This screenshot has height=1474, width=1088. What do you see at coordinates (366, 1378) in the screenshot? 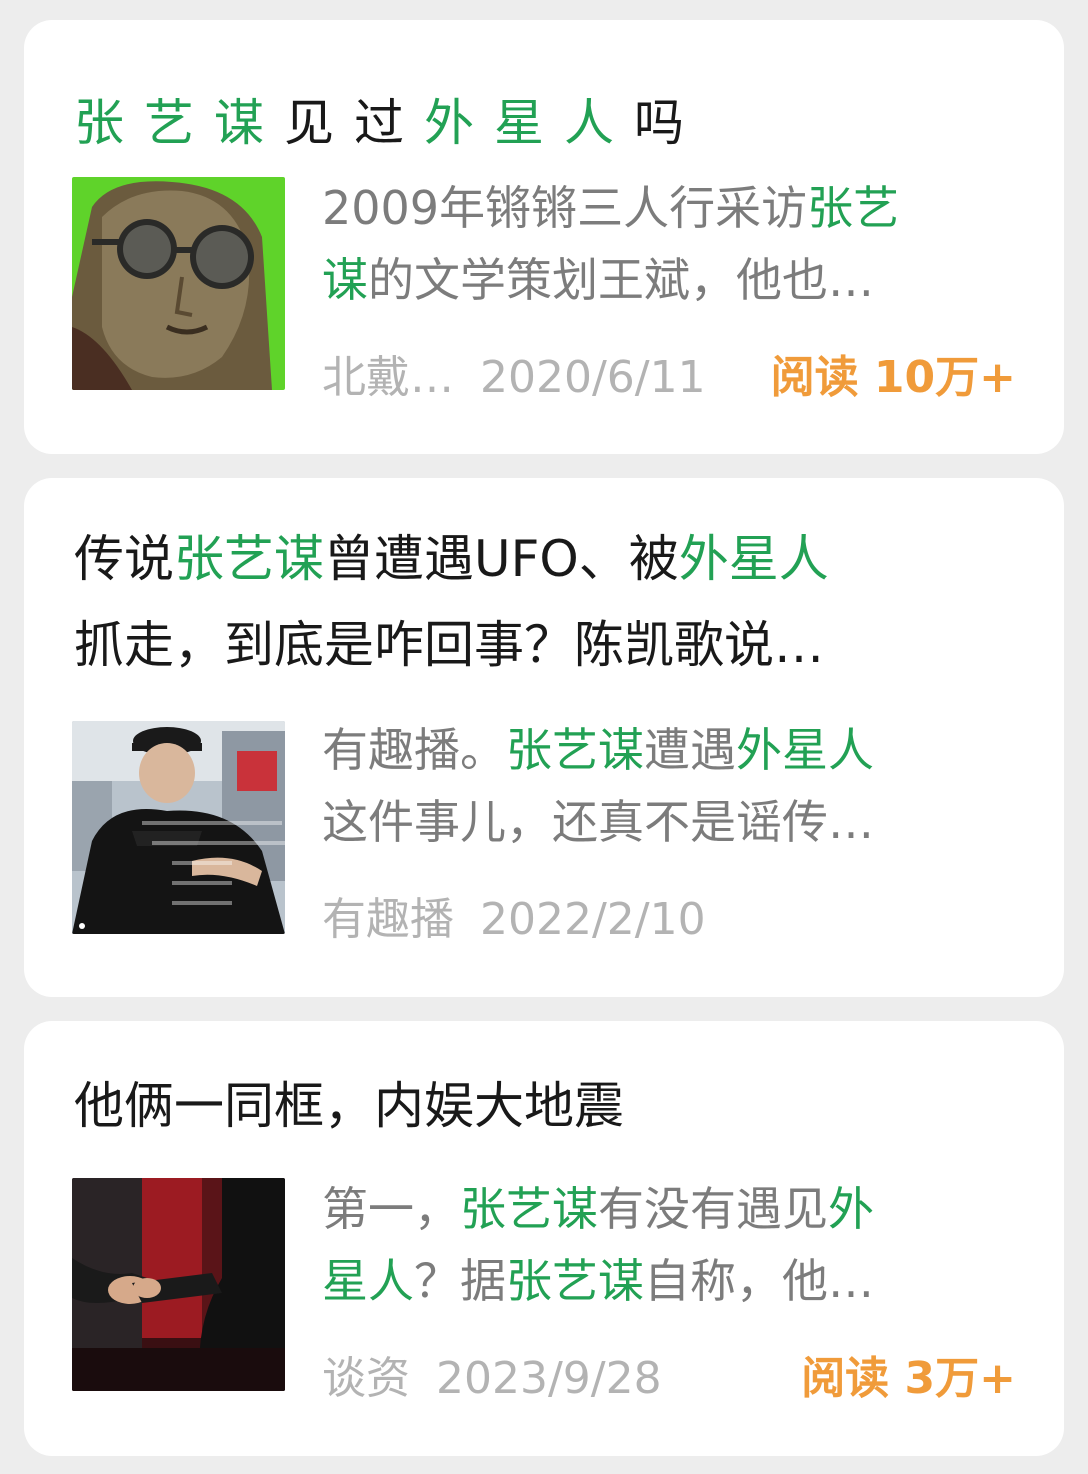
I see `article-source: 谈资` at bounding box center [366, 1378].